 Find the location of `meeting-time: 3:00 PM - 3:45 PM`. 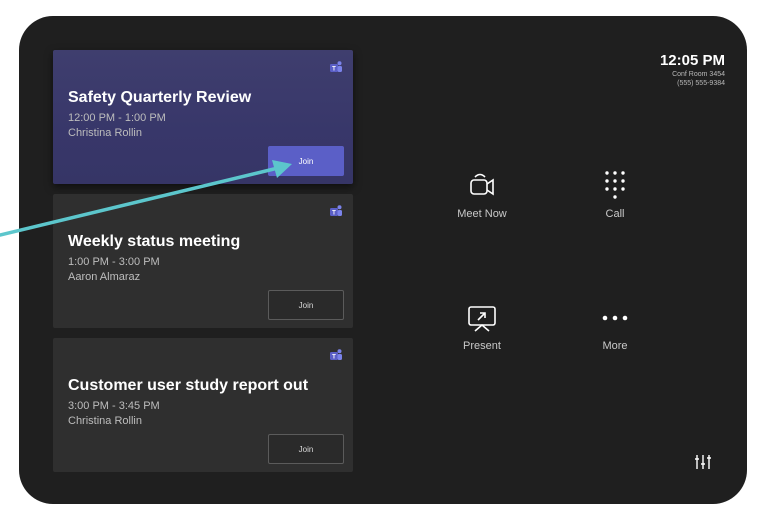

meeting-time: 3:00 PM - 3:45 PM is located at coordinates (114, 406).